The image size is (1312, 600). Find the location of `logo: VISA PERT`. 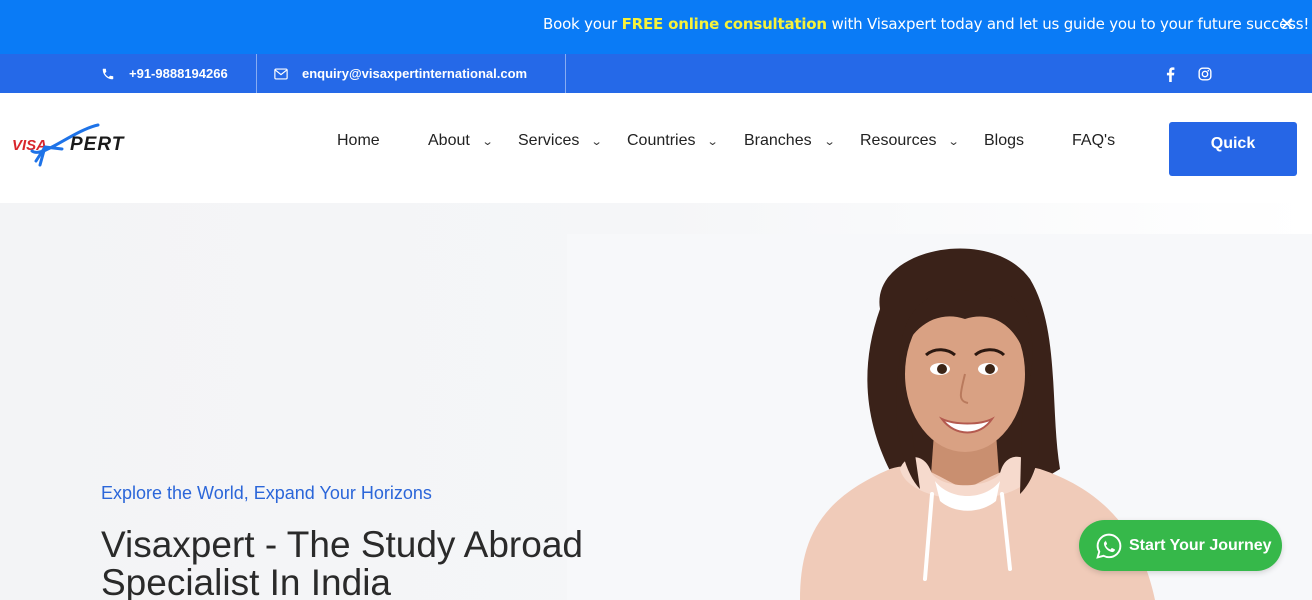

logo: VISA PERT is located at coordinates (80, 145).